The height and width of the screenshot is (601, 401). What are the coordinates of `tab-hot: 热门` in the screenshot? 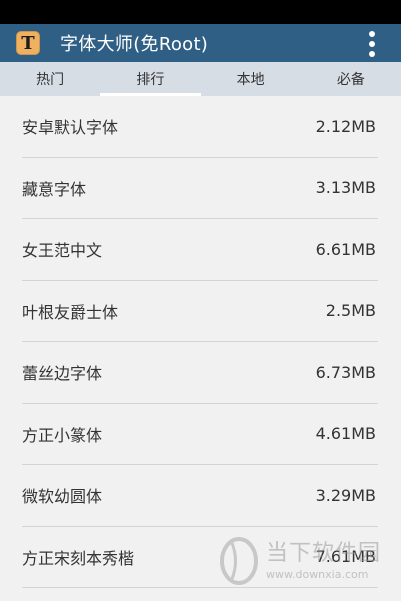 It's located at (50, 79).